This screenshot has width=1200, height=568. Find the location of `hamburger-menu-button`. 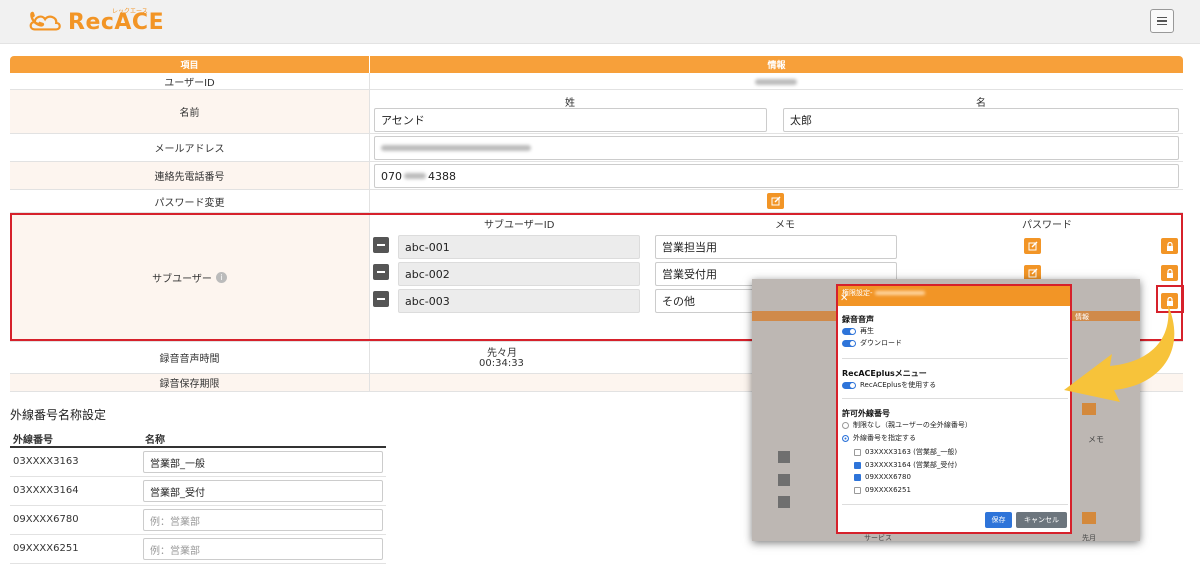

hamburger-menu-button is located at coordinates (1162, 21).